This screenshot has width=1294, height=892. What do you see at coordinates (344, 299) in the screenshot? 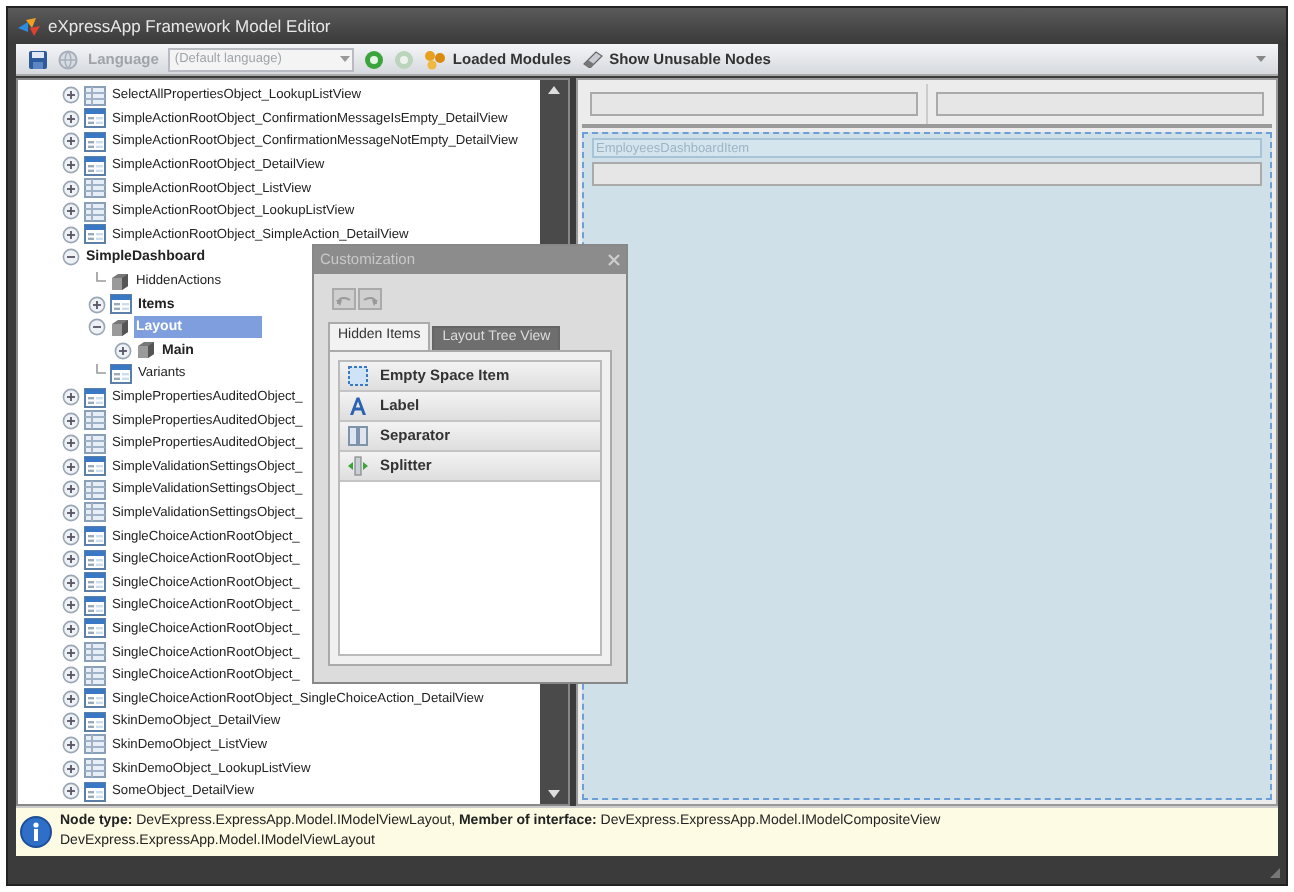
I see `undo-icon` at bounding box center [344, 299].